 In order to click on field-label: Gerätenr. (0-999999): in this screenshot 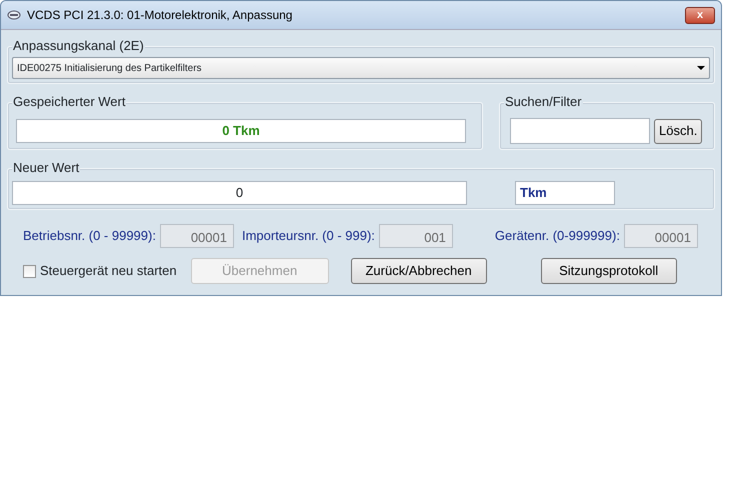, I will do `click(557, 236)`.